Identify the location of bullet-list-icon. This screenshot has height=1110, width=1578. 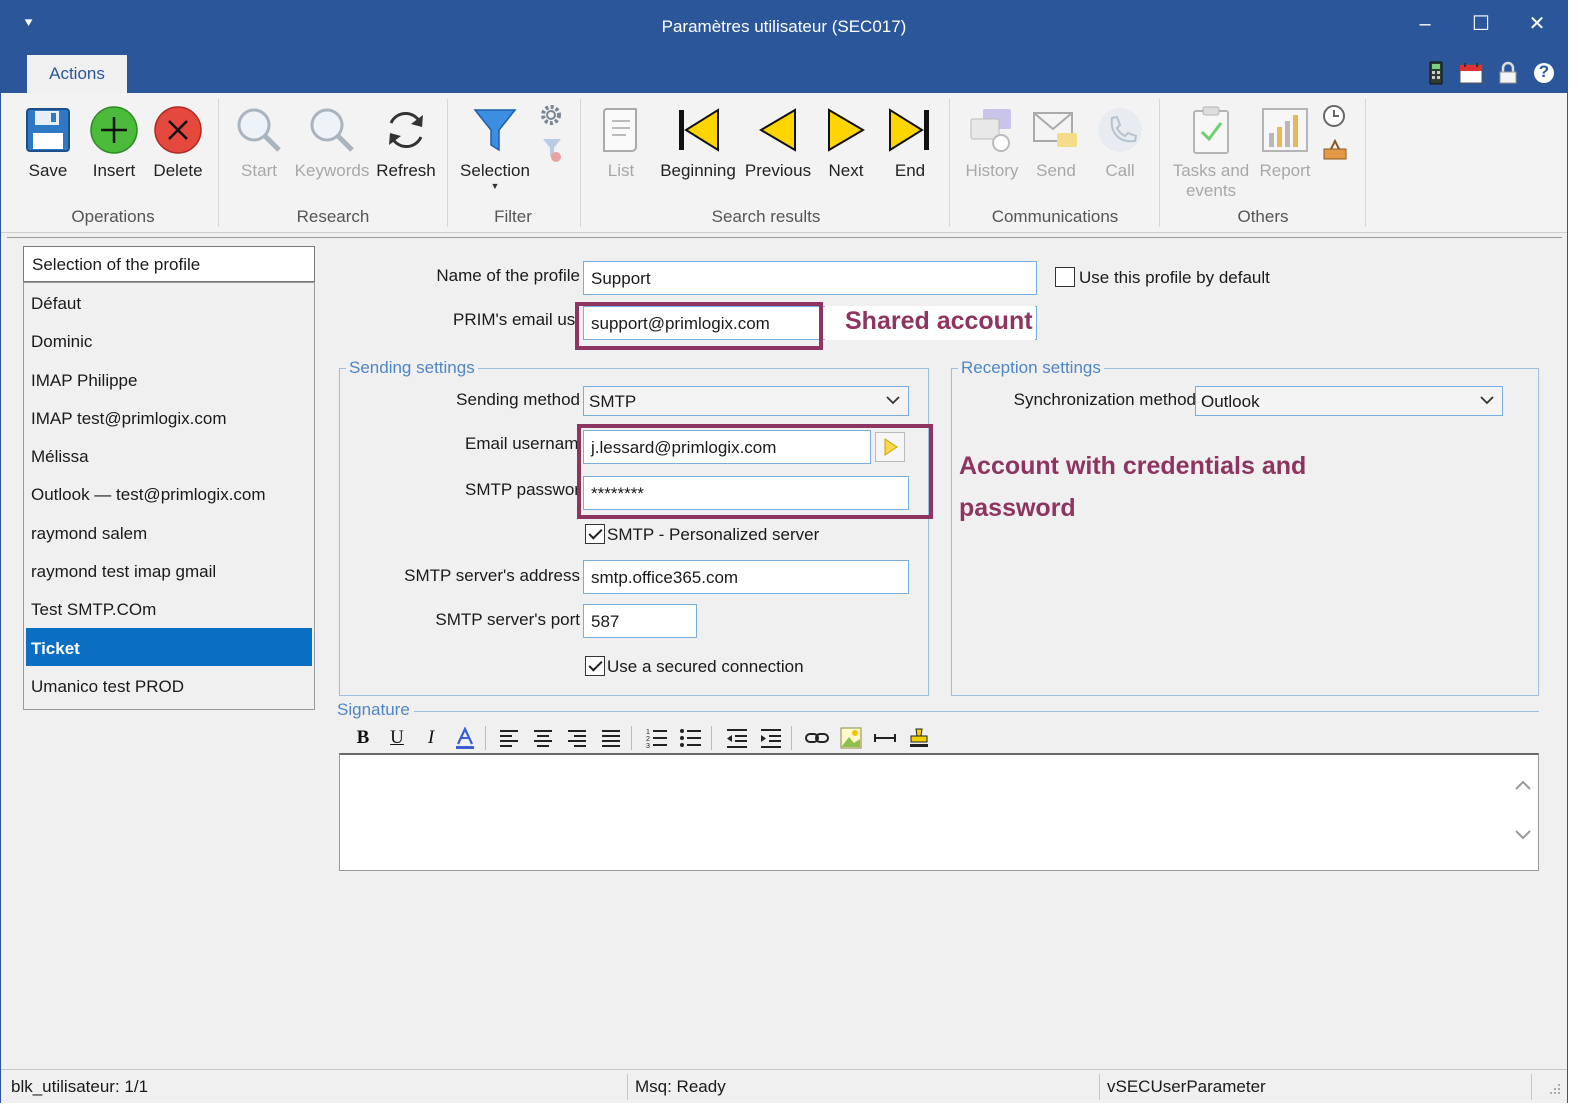
(691, 738).